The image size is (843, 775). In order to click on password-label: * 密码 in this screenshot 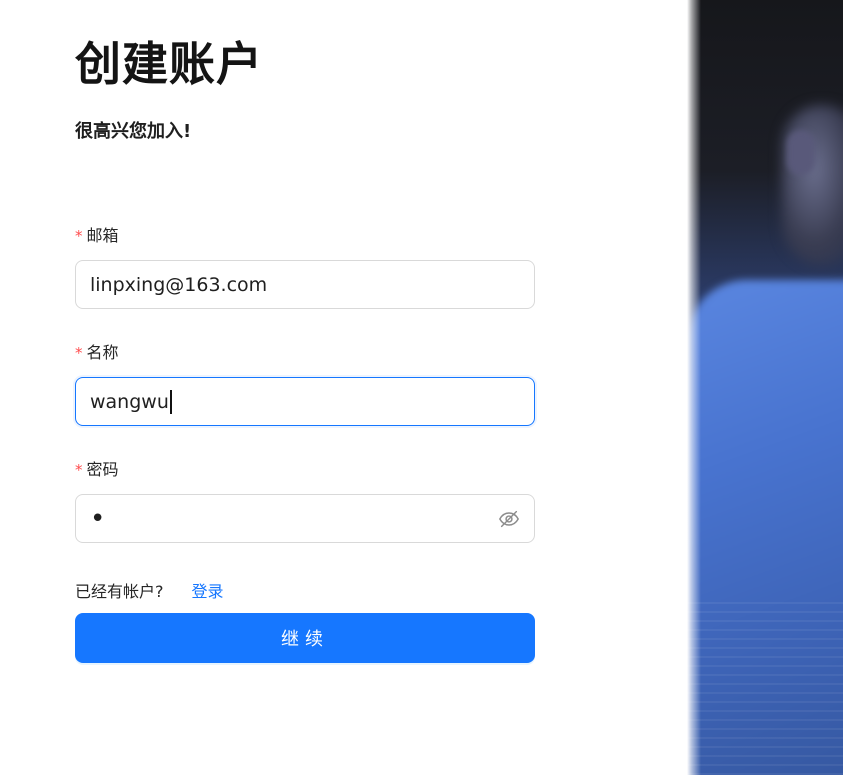, I will do `click(97, 470)`.